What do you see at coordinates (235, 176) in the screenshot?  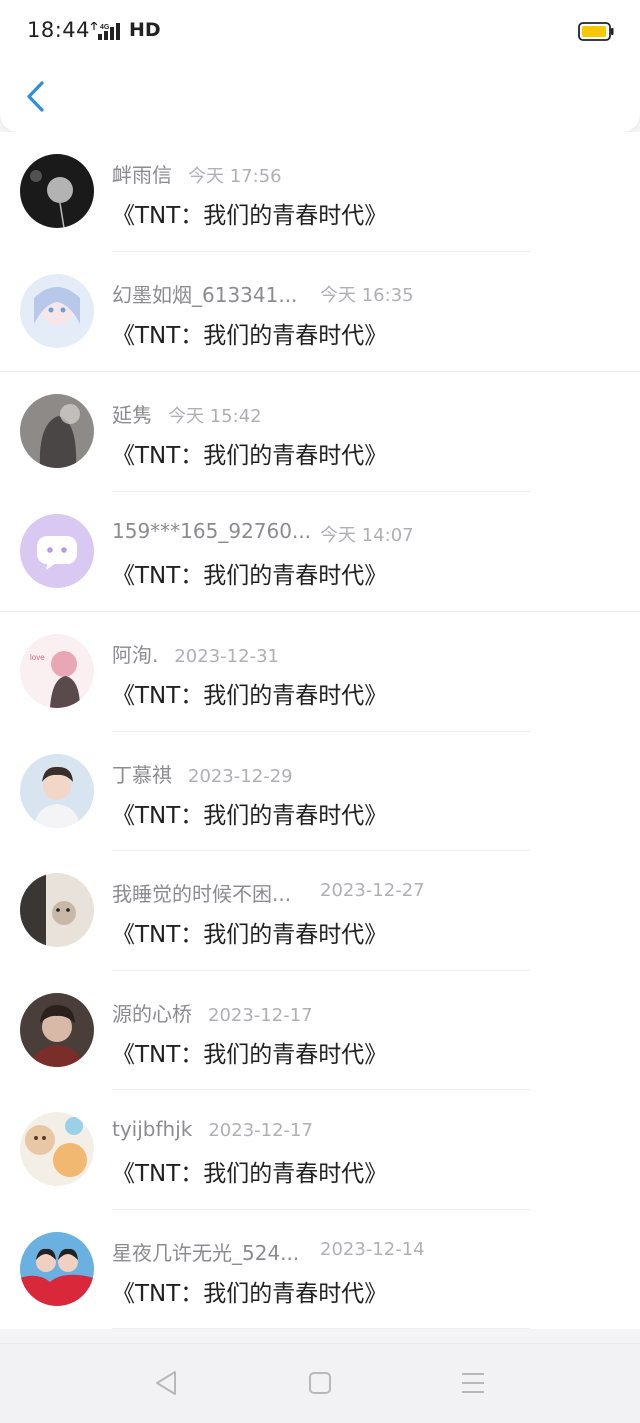 I see `item-date: 今天 17:56` at bounding box center [235, 176].